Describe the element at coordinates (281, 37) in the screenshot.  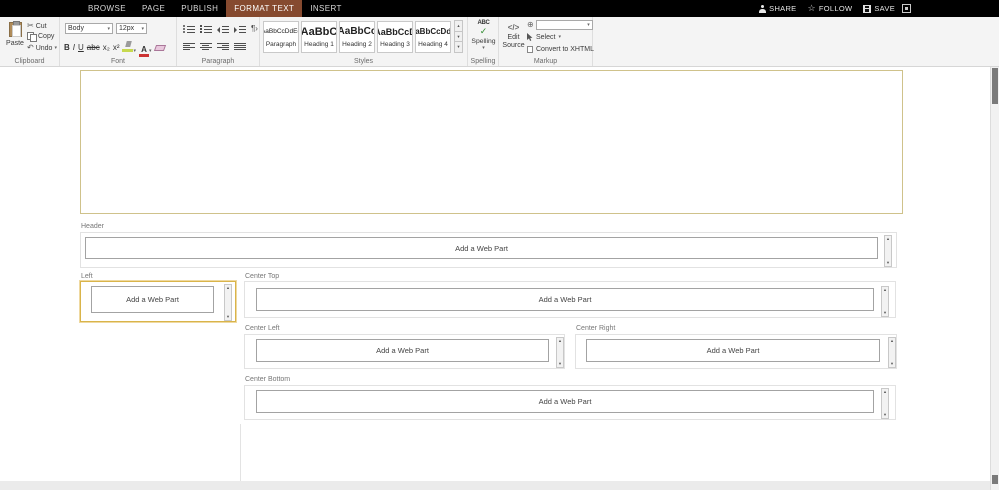
I see `style-paragraph: AaBbCcDdEe Paragraph` at that location.